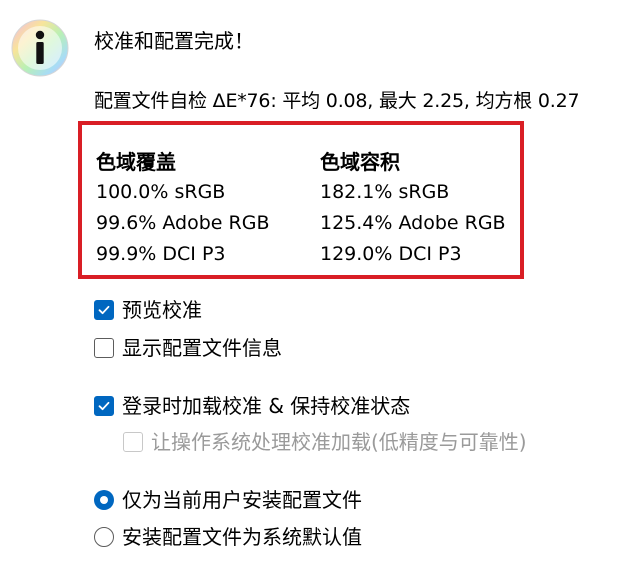 The height and width of the screenshot is (567, 640). What do you see at coordinates (161, 254) in the screenshot?
I see `gamut-coverage-dci-p3: 99.9% DCI P3` at bounding box center [161, 254].